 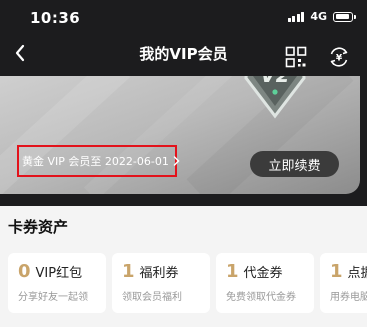 What do you see at coordinates (294, 164) in the screenshot?
I see `renew-button: 立即续费` at bounding box center [294, 164].